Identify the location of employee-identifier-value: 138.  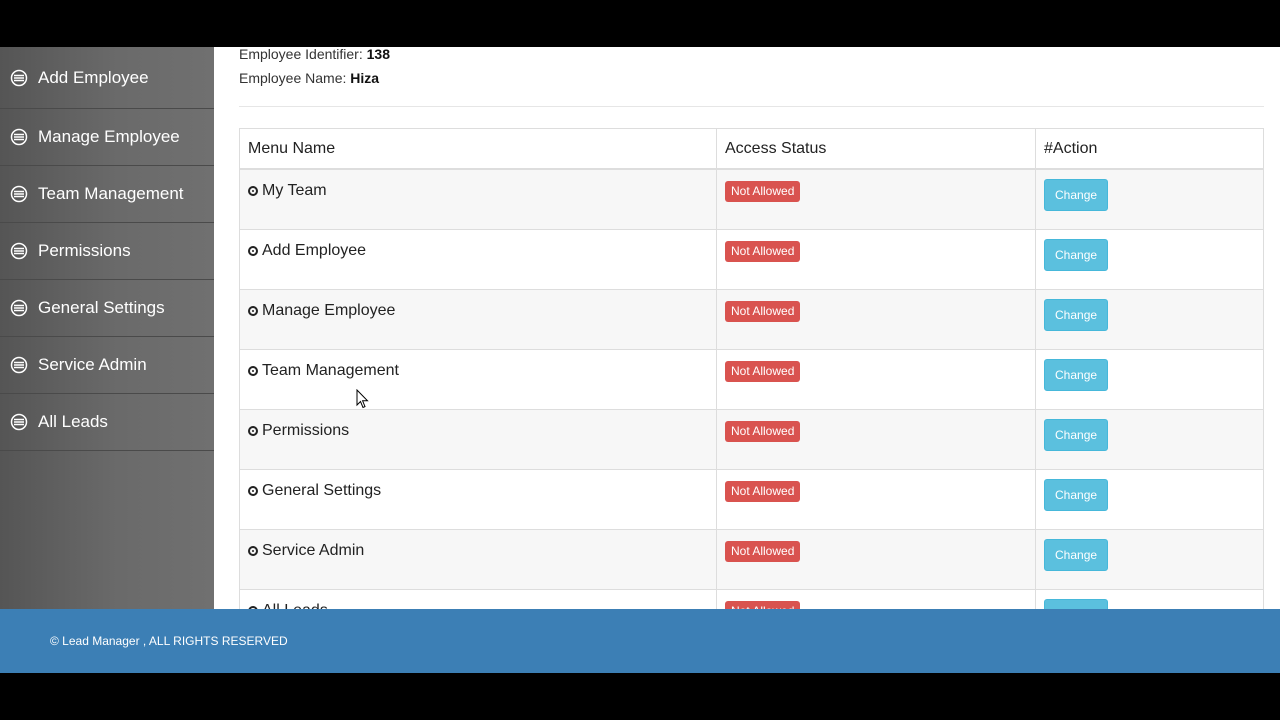
(378, 54).